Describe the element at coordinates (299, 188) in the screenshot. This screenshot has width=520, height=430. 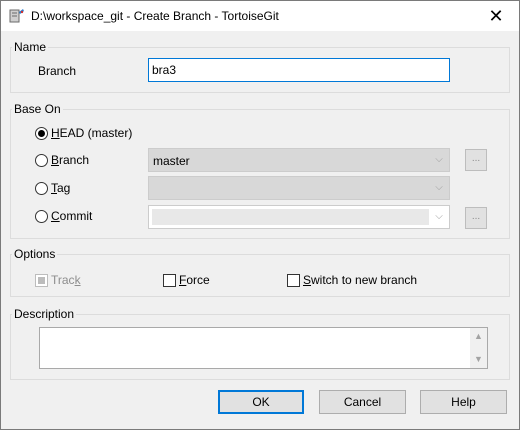
I see `tag-combo: ⌵` at that location.